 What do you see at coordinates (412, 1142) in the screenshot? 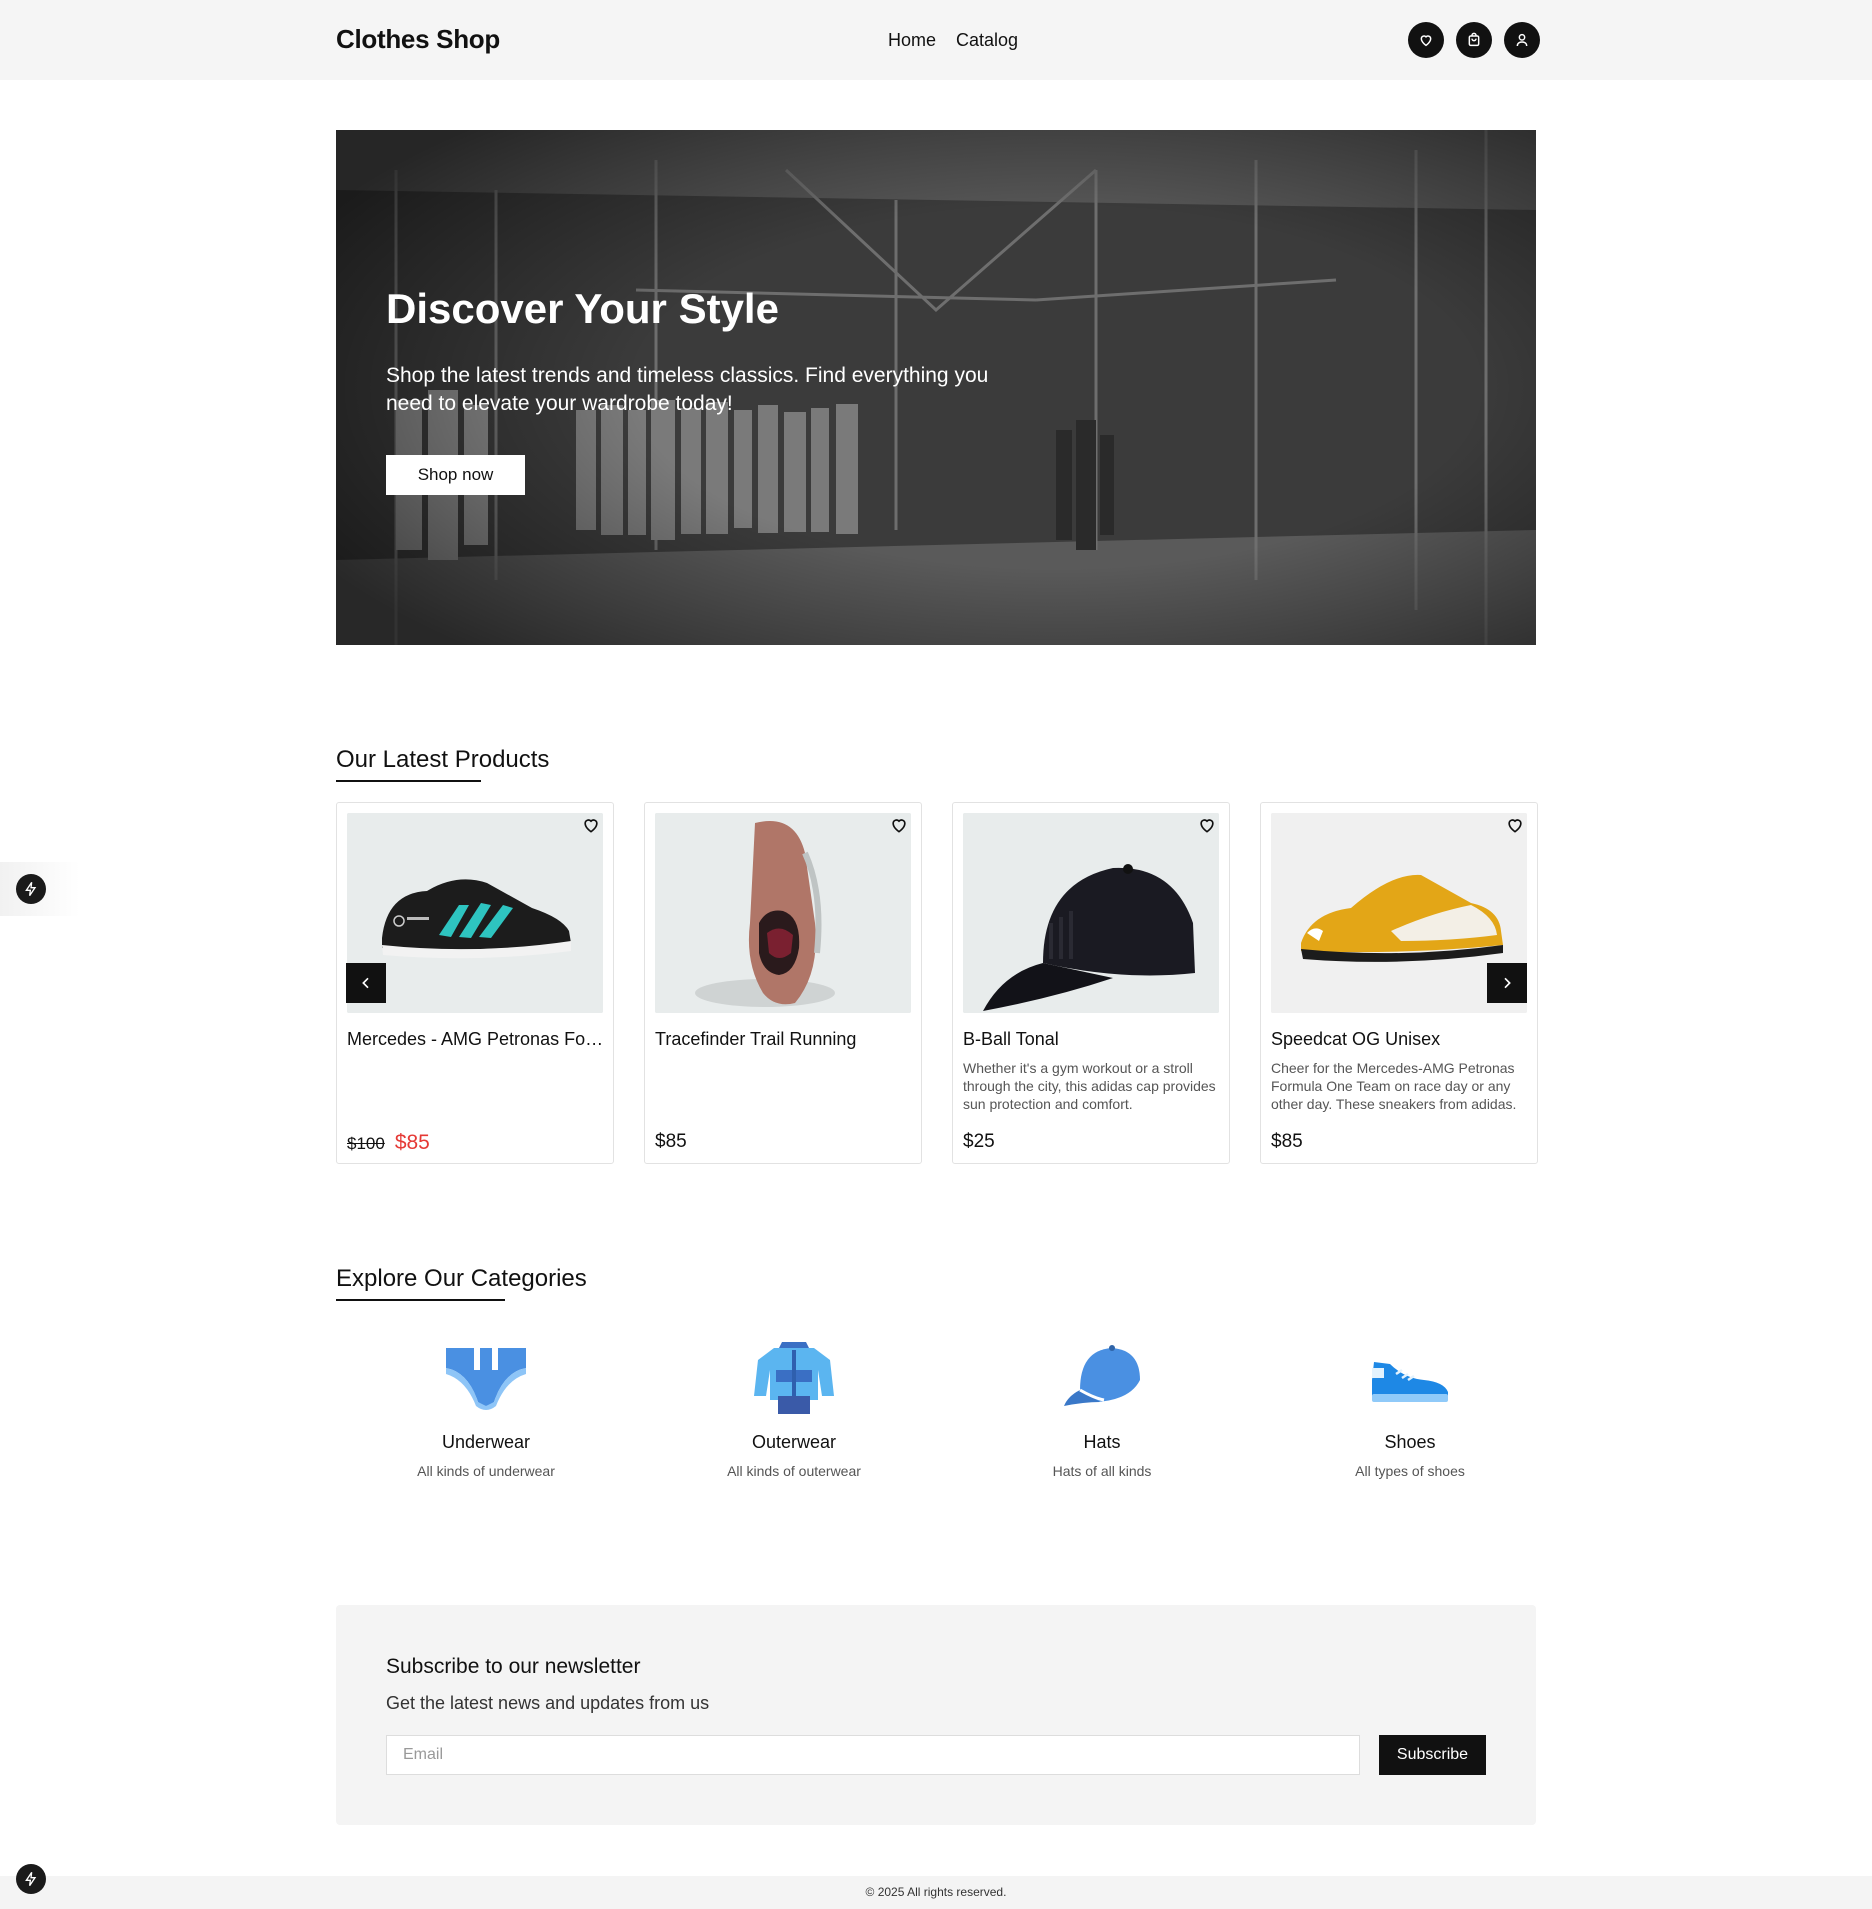
I see `sale-price: $85` at bounding box center [412, 1142].